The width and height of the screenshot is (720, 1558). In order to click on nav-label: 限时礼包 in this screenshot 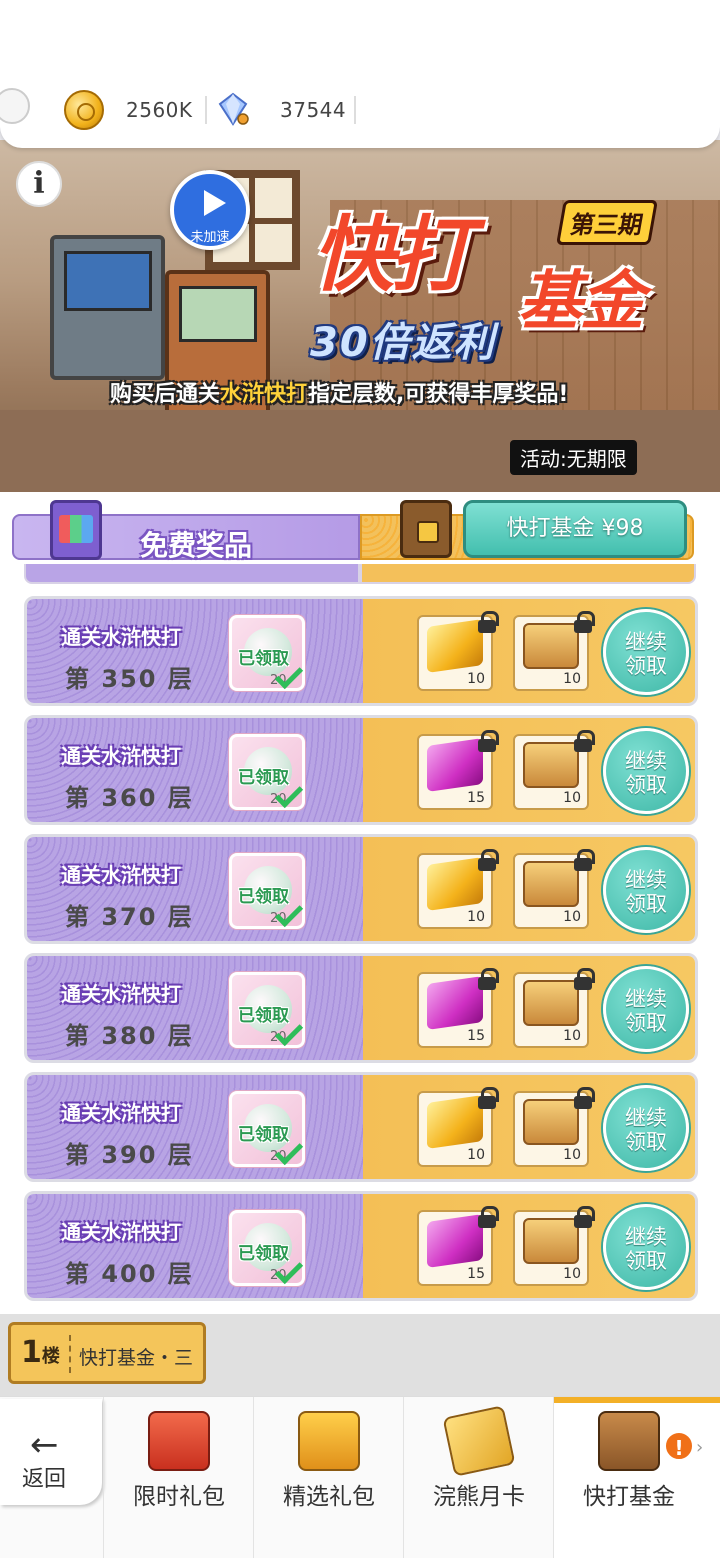, I will do `click(179, 1497)`.